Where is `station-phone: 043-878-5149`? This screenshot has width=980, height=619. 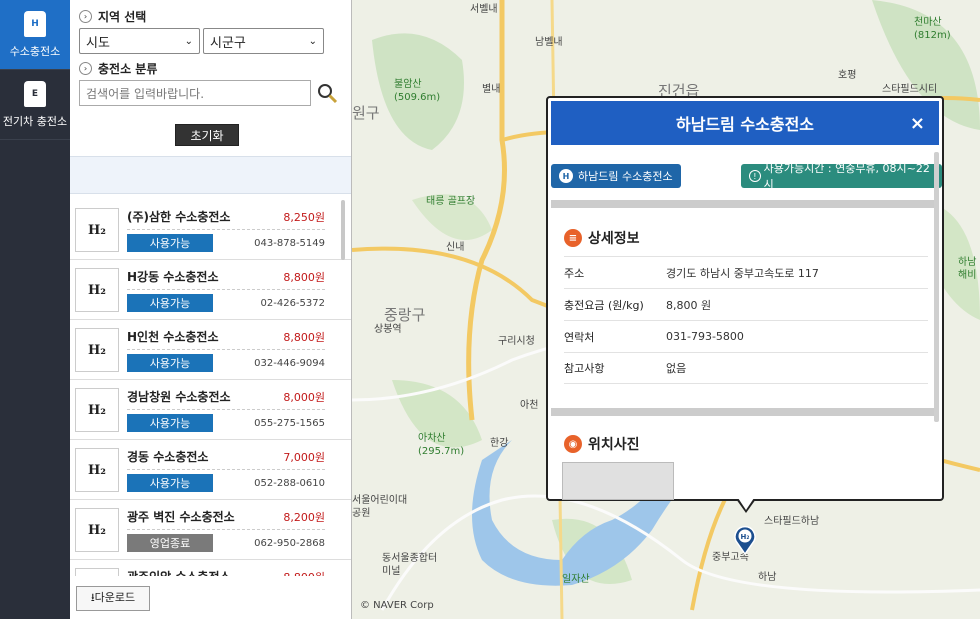
station-phone: 043-878-5149 is located at coordinates (289, 243).